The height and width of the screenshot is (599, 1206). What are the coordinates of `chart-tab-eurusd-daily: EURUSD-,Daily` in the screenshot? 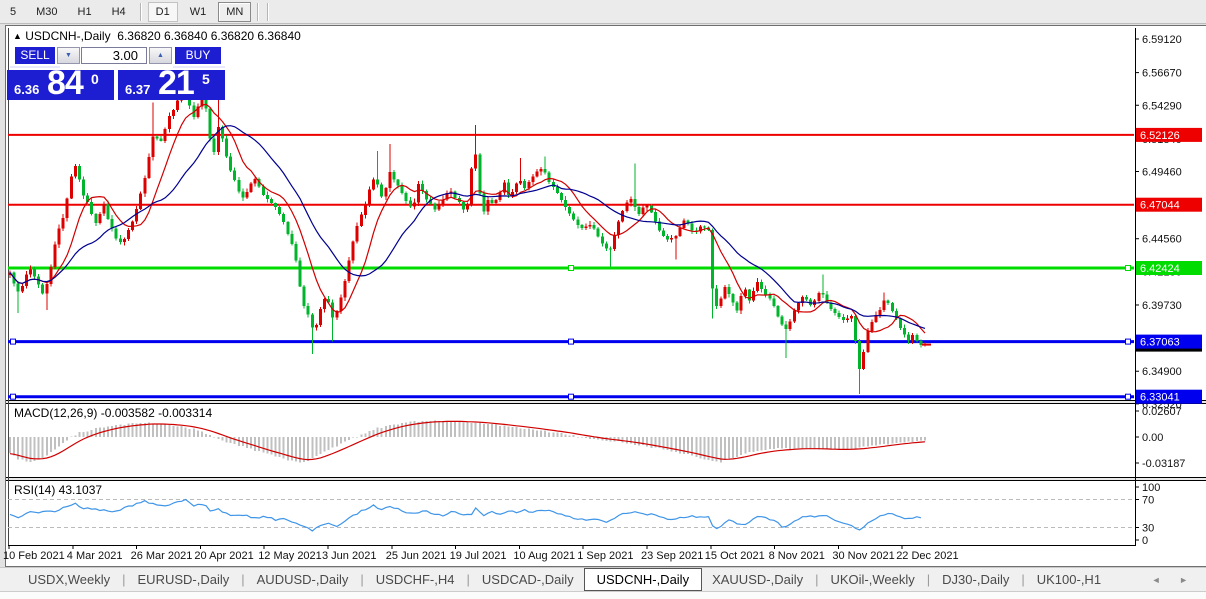 It's located at (184, 579).